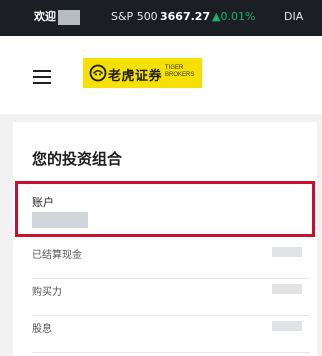 Image resolution: width=322 pixels, height=356 pixels. Describe the element at coordinates (293, 17) in the screenshot. I see `ticker-symbol: DIA` at that location.